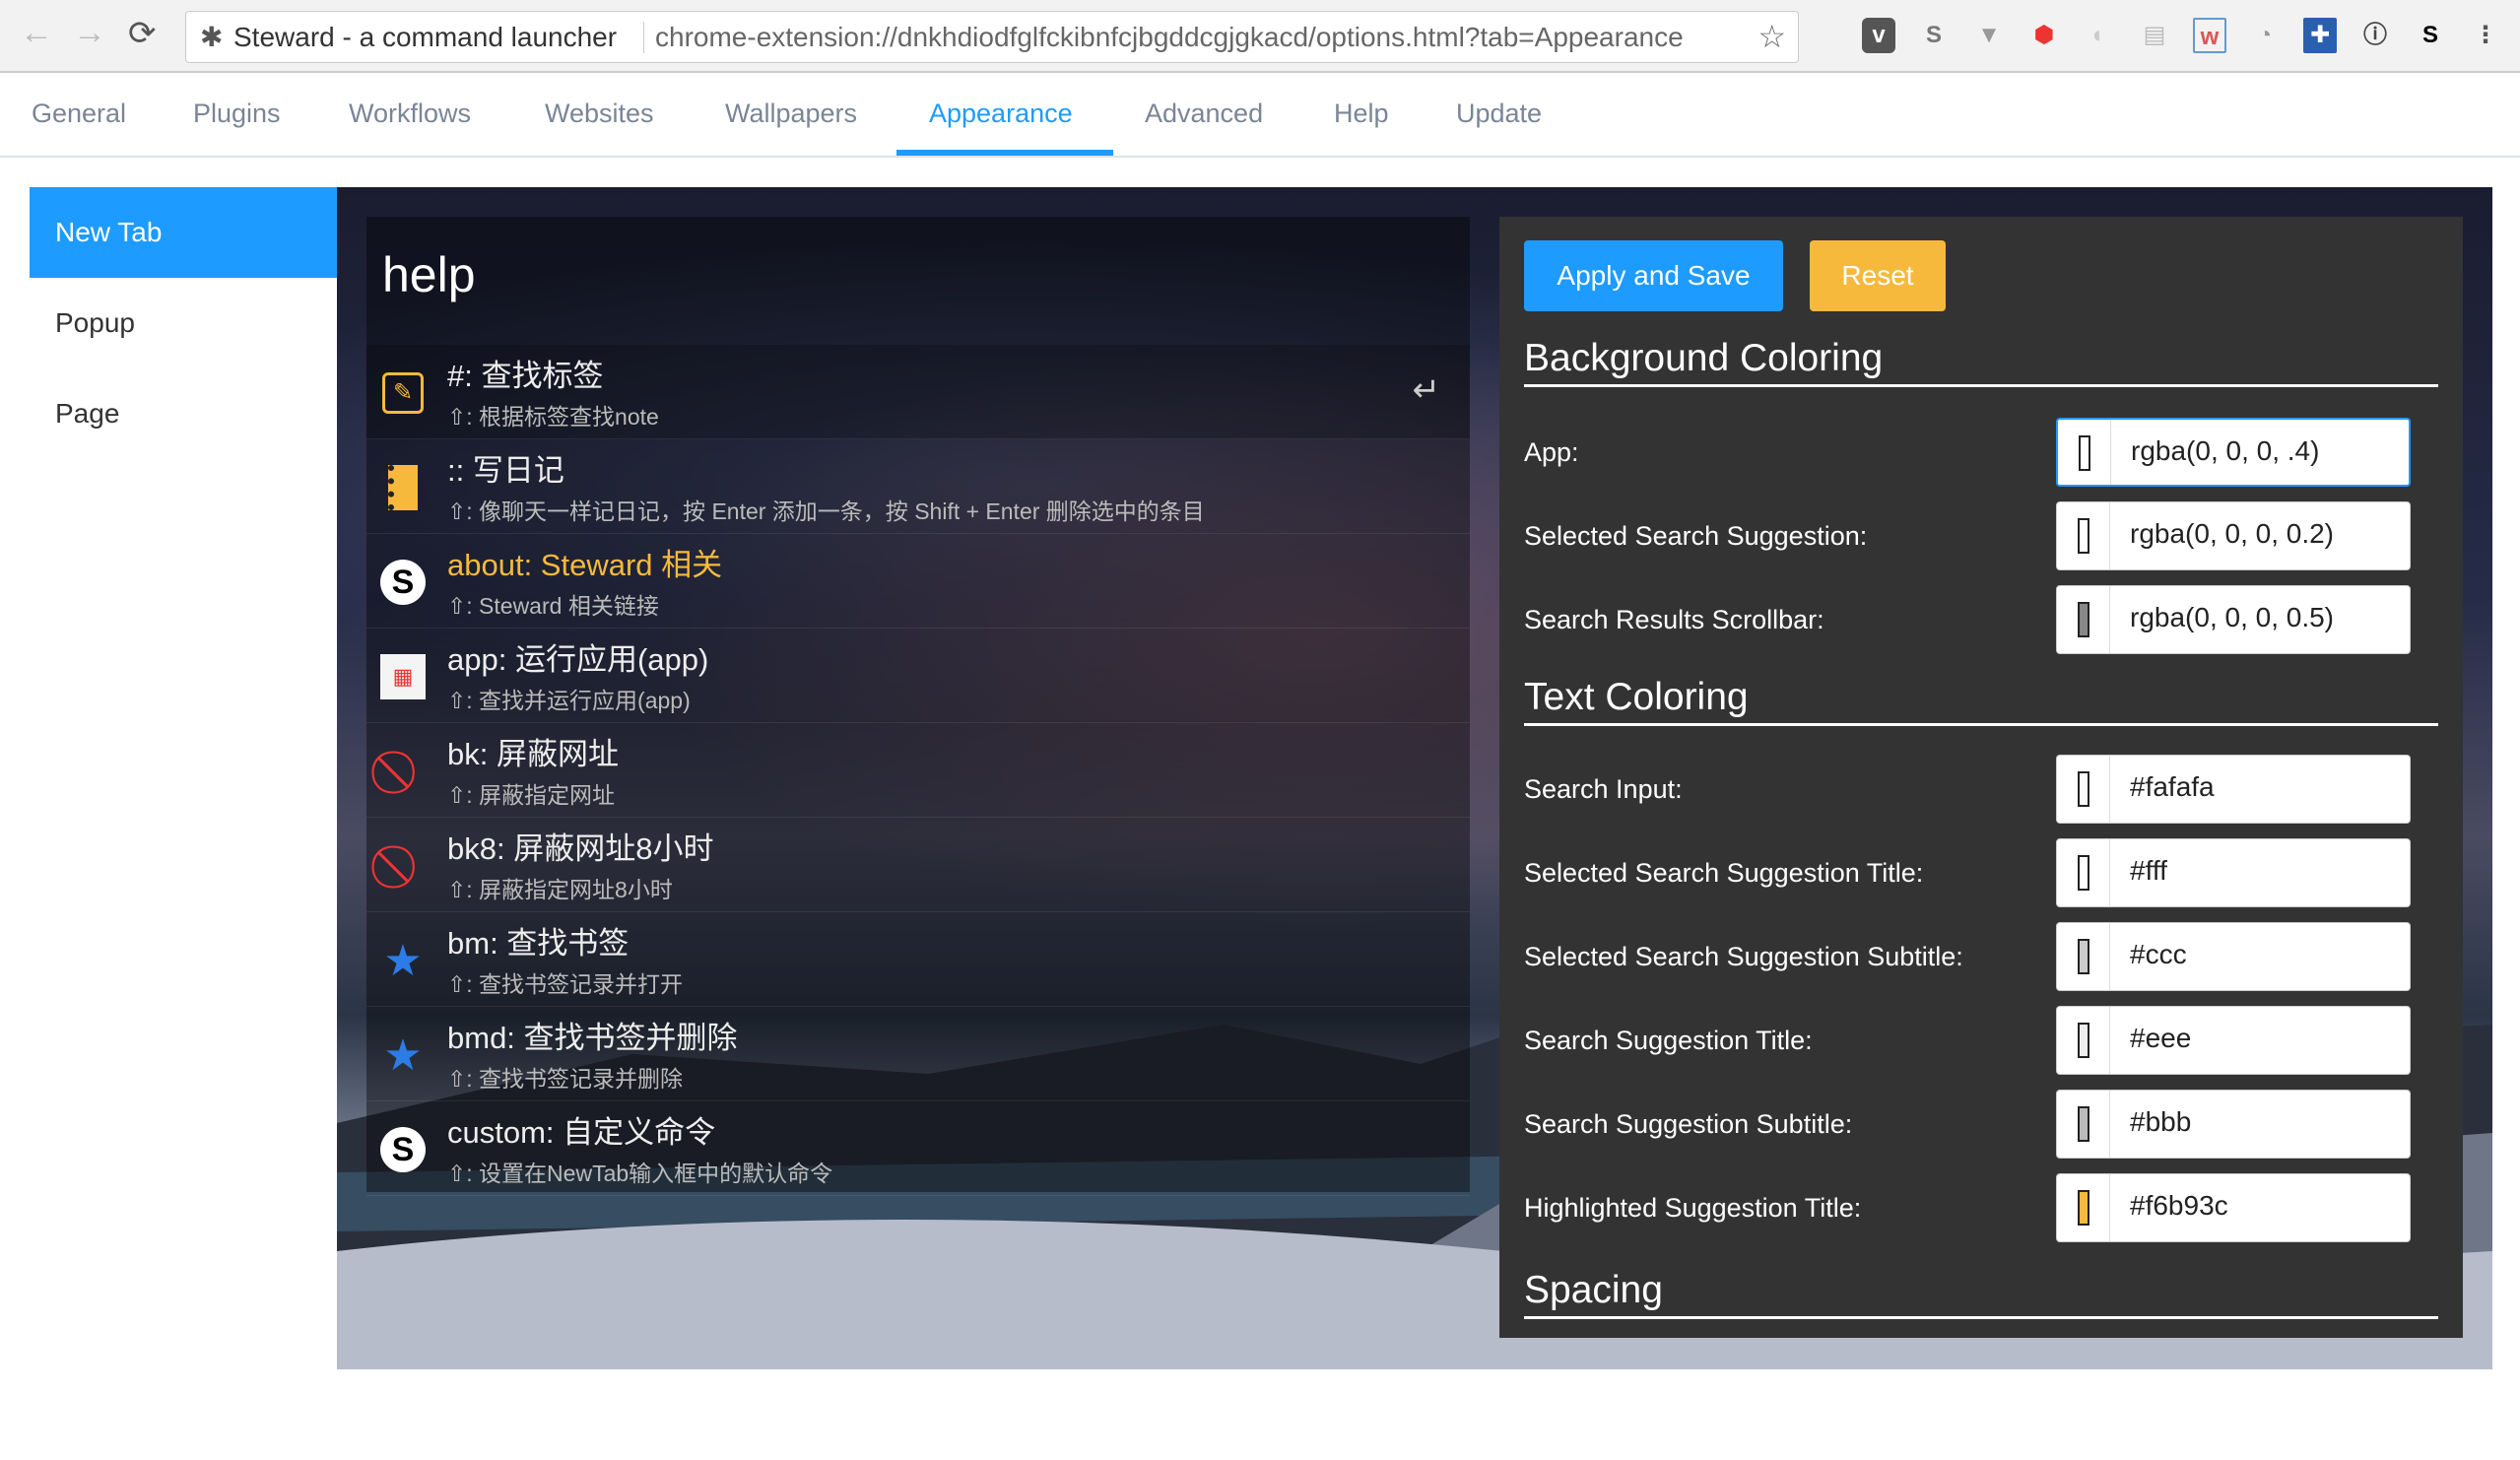 The width and height of the screenshot is (2520, 1460). What do you see at coordinates (2099, 35) in the screenshot?
I see `extension-icon: ◐` at bounding box center [2099, 35].